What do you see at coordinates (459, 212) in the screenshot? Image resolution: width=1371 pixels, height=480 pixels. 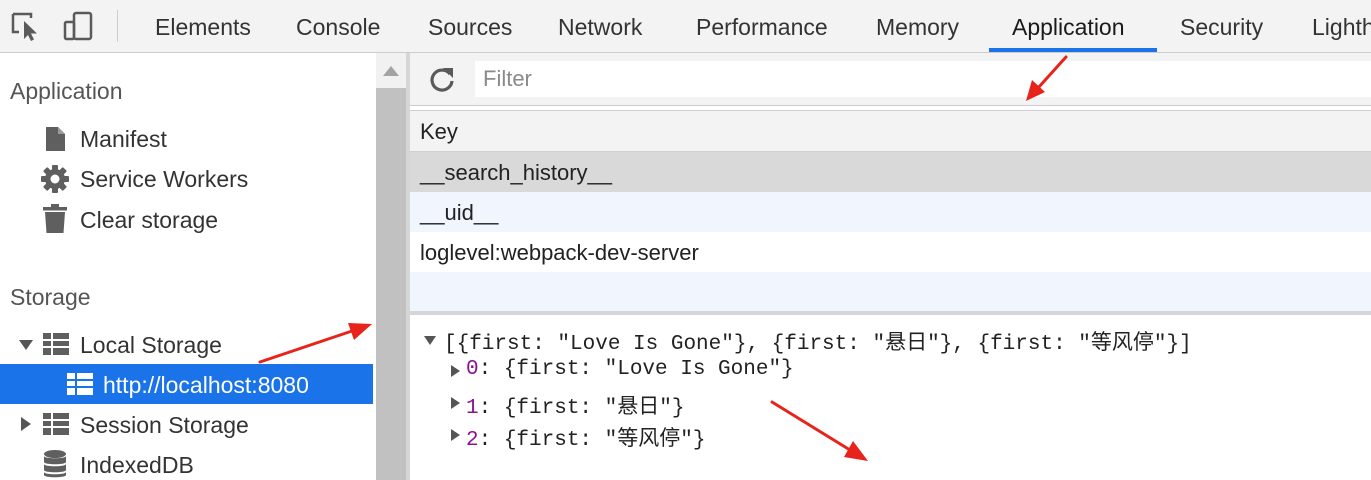 I see `table-cell-key: __uid__` at bounding box center [459, 212].